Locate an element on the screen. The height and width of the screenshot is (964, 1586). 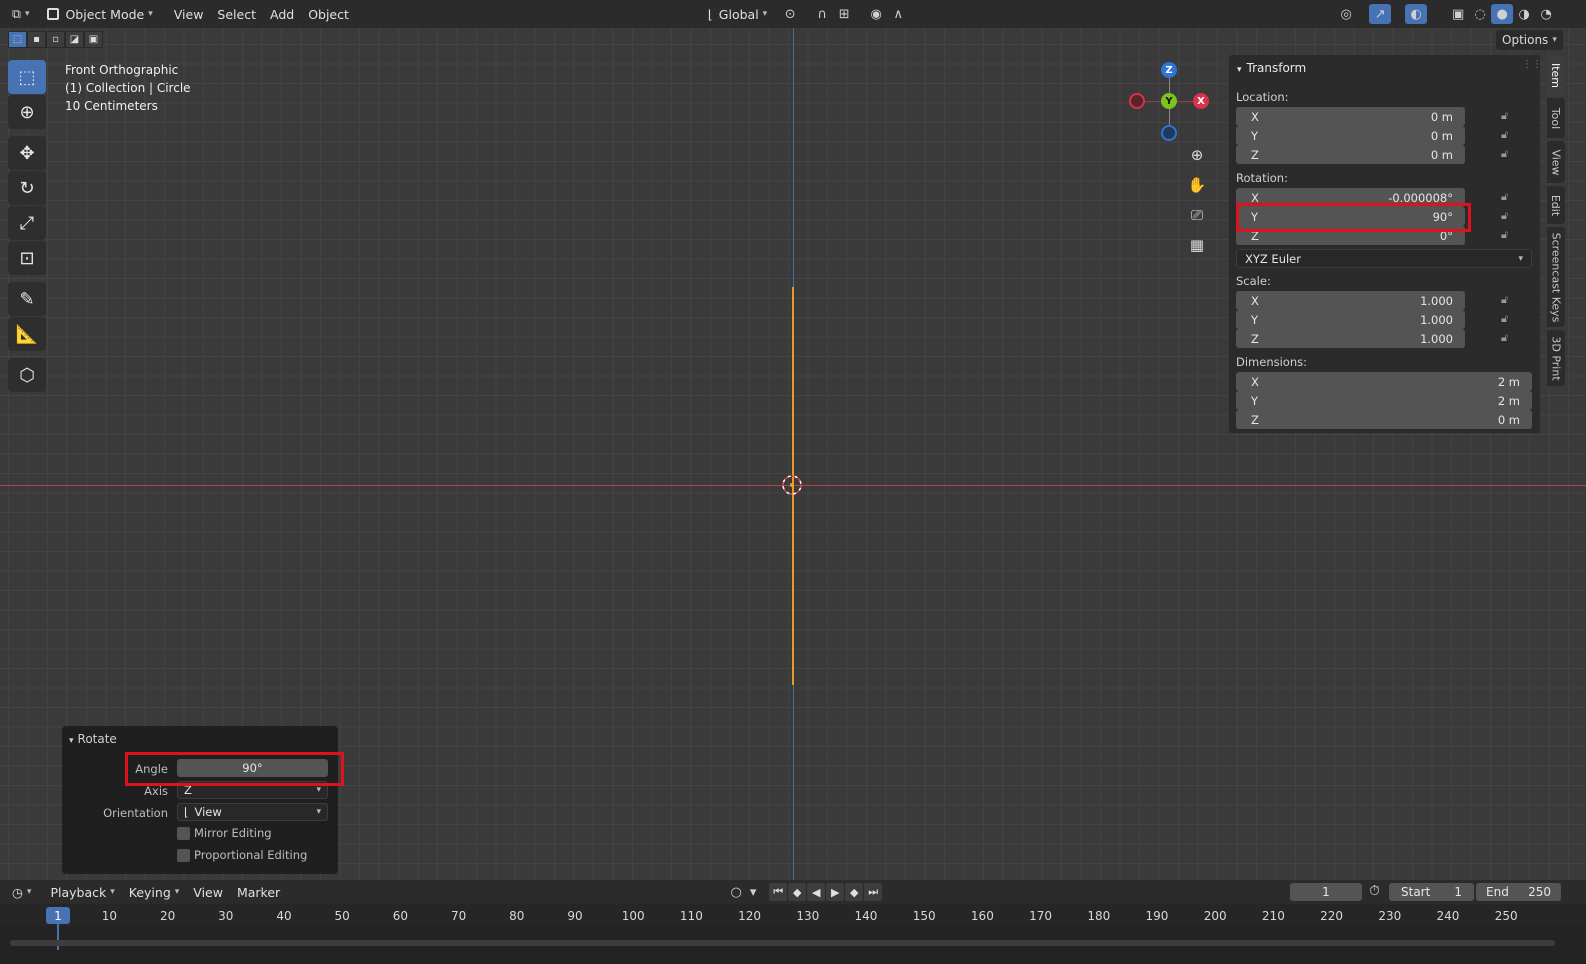
frame-ruler is located at coordinates (793, 915).